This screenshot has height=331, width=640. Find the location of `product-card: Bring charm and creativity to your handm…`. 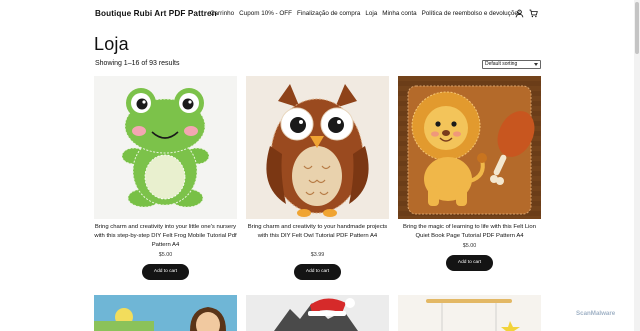

product-card: Bring charm and creativity to your handm… is located at coordinates (317, 183).